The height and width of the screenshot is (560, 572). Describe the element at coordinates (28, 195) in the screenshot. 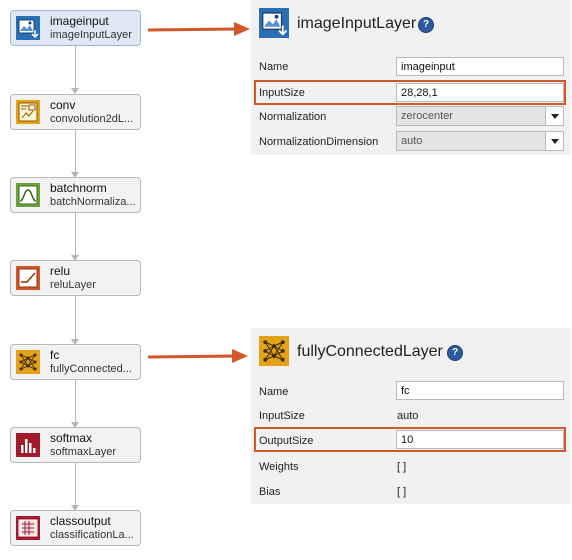

I see `batchnorm-icon` at that location.